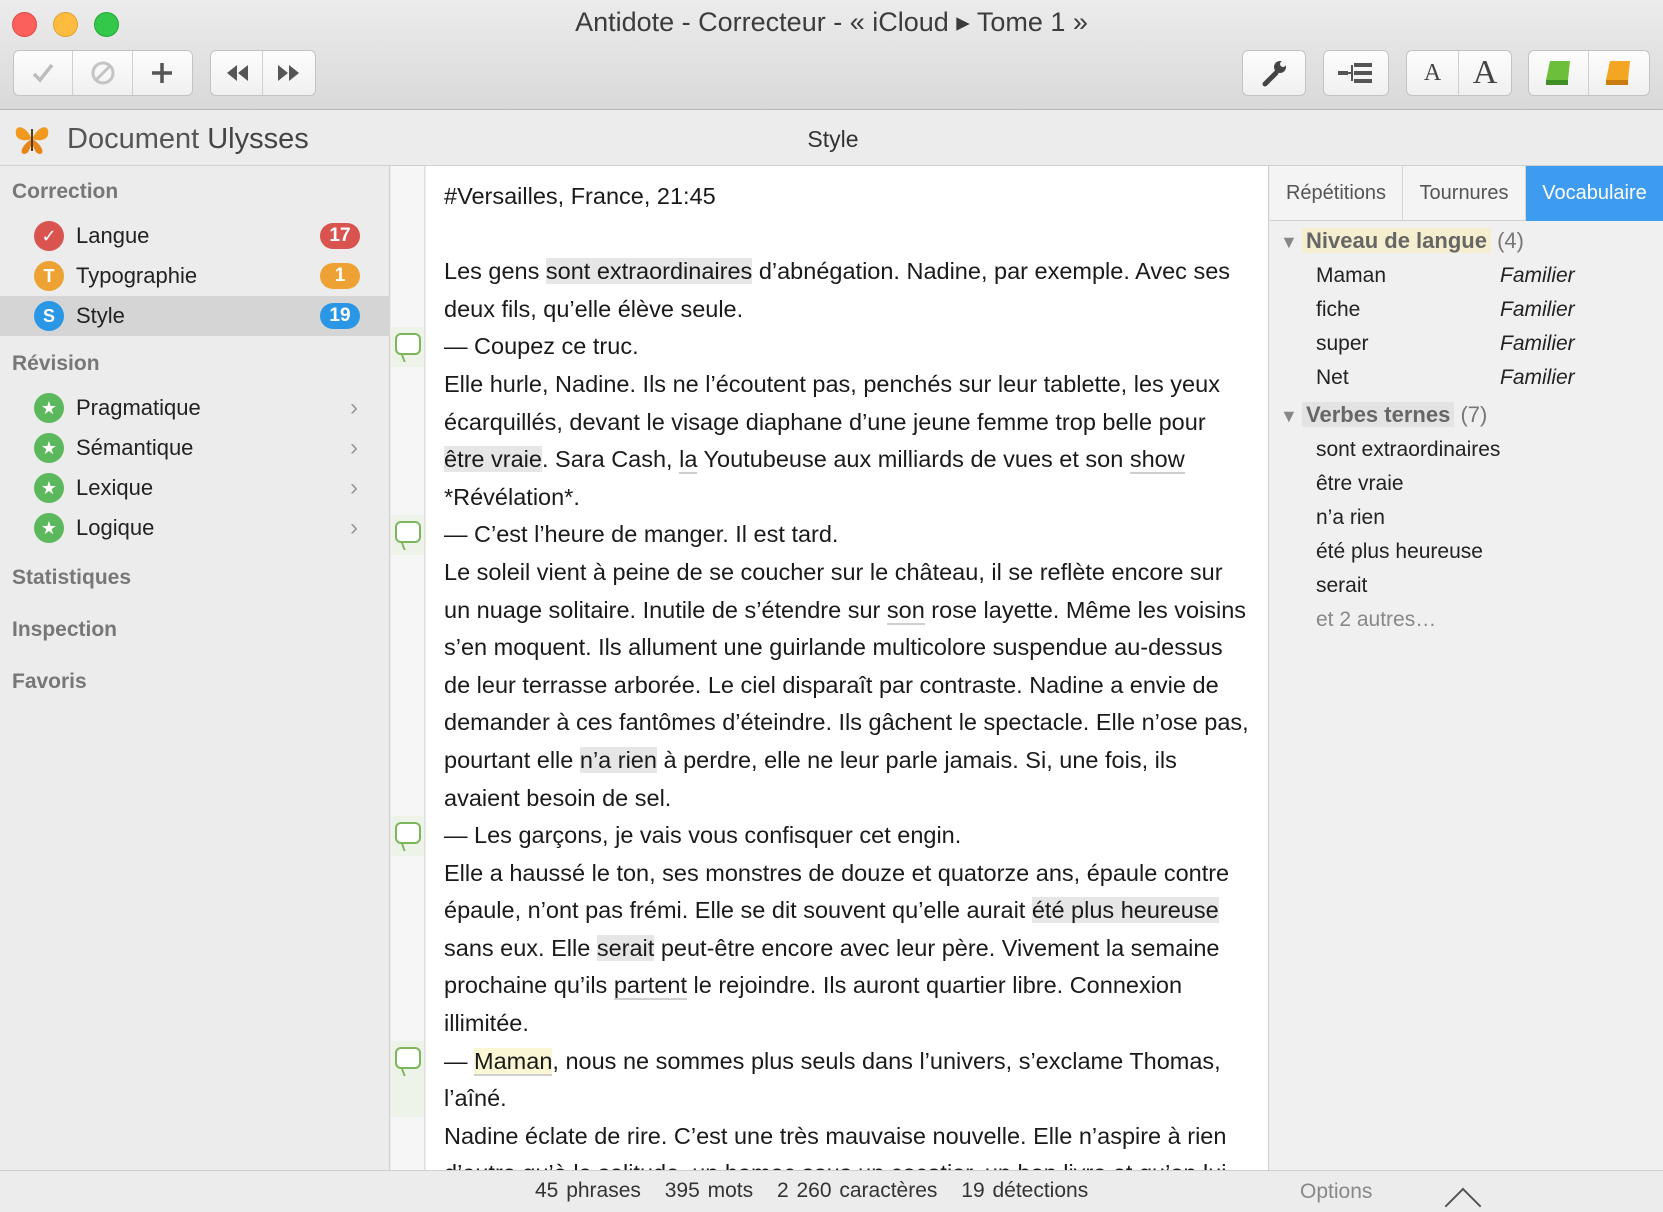 The width and height of the screenshot is (1663, 1212). What do you see at coordinates (1464, 193) in the screenshot?
I see `tab-tournures: Tournures` at bounding box center [1464, 193].